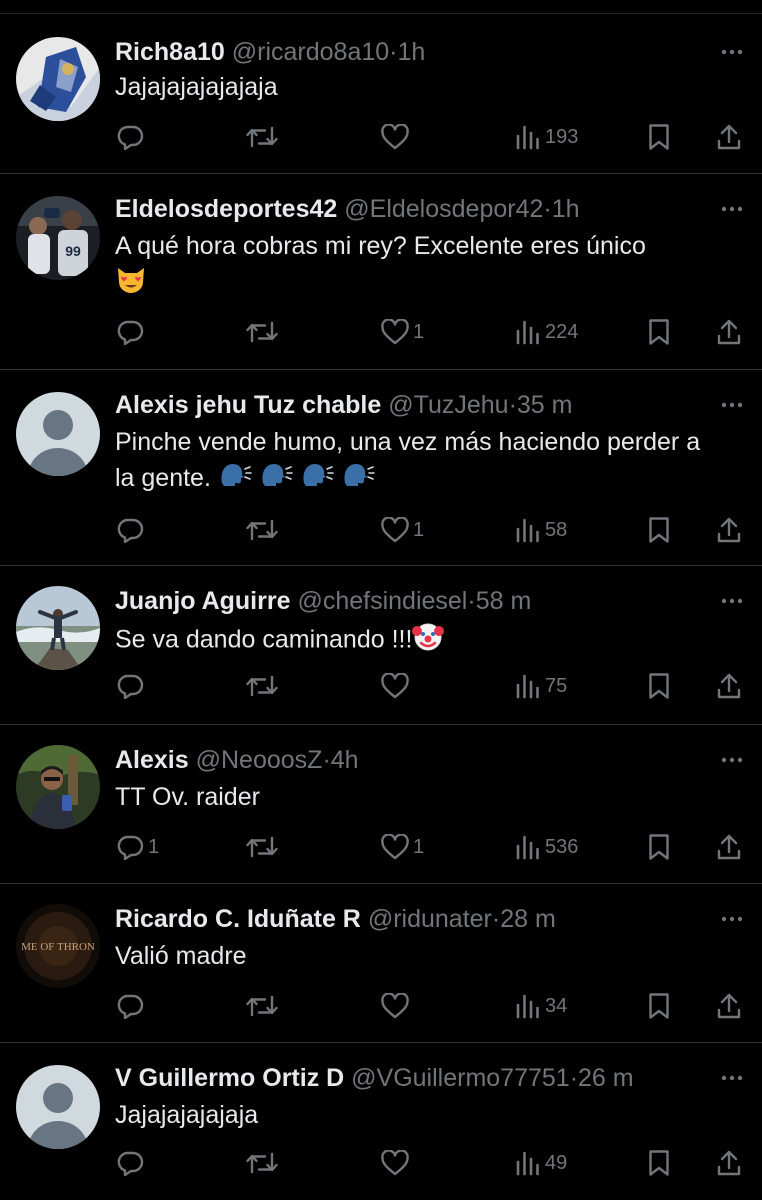  Describe the element at coordinates (181, 956) in the screenshot. I see `tweet-text-content: Valió madre` at that location.